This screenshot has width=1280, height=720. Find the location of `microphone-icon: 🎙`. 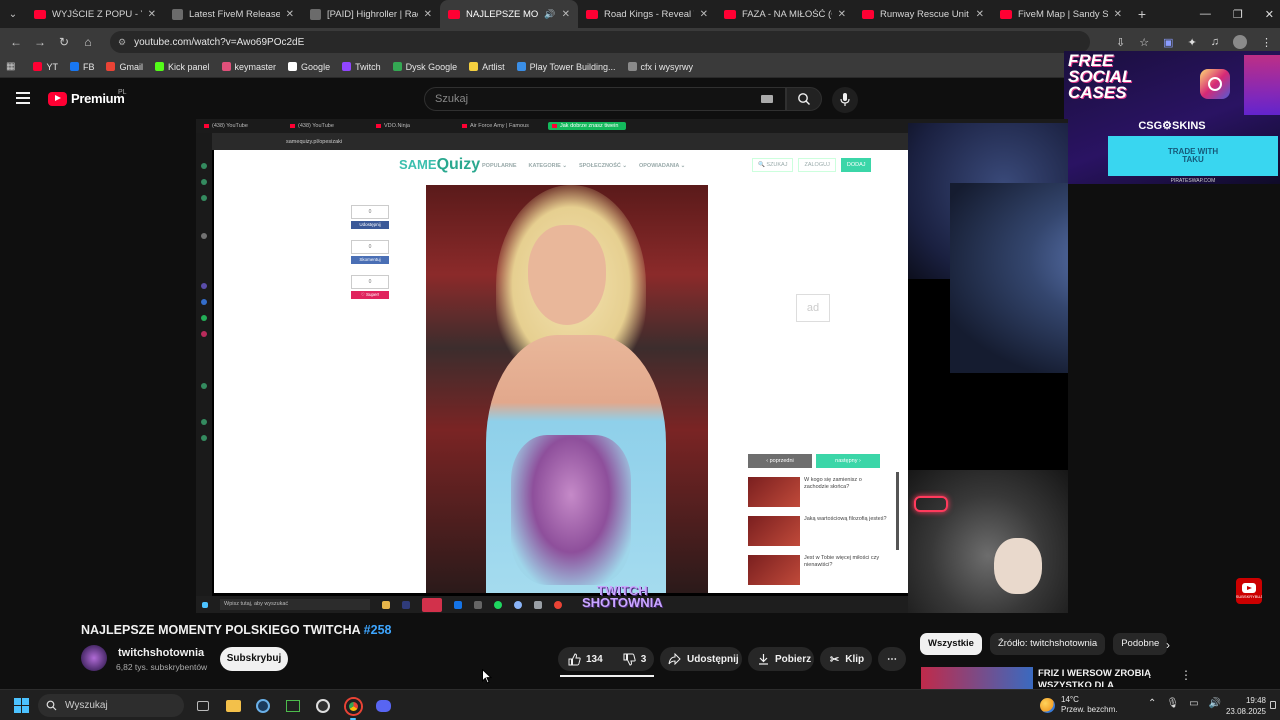

microphone-icon: 🎙 is located at coordinates (1172, 703).